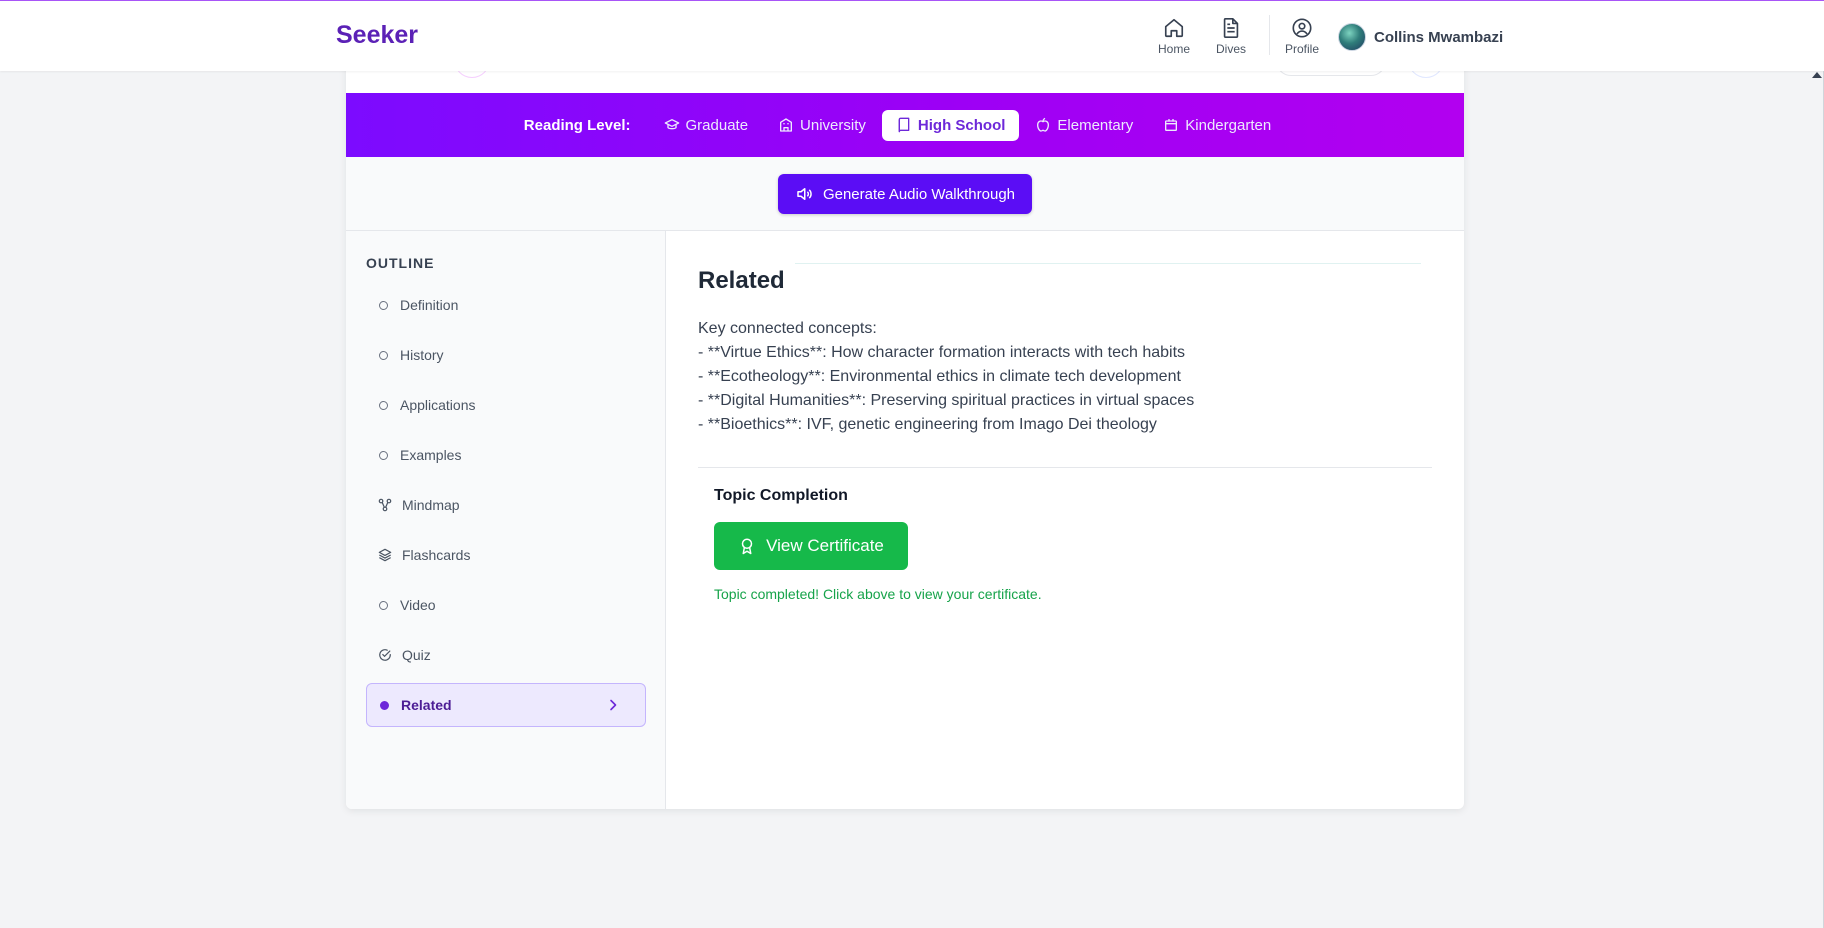 The width and height of the screenshot is (1824, 928). Describe the element at coordinates (717, 125) in the screenshot. I see `level-graduate-label: Graduate` at that location.